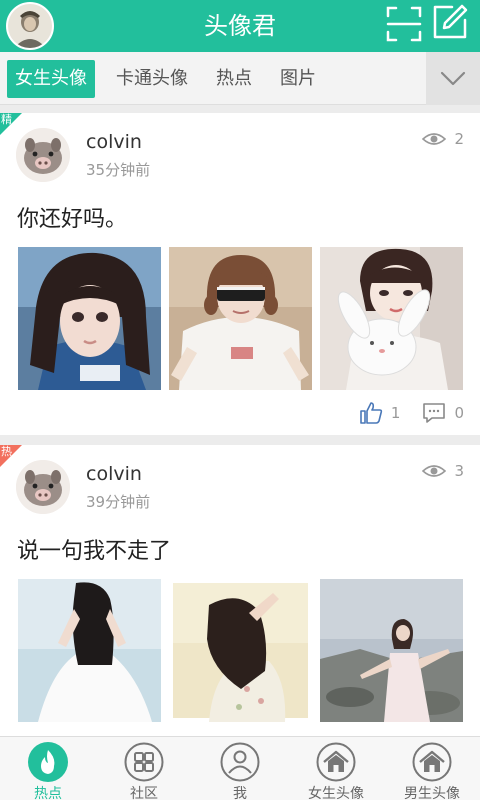  Describe the element at coordinates (6, 451) in the screenshot. I see `hot-badge-label: 热` at that location.